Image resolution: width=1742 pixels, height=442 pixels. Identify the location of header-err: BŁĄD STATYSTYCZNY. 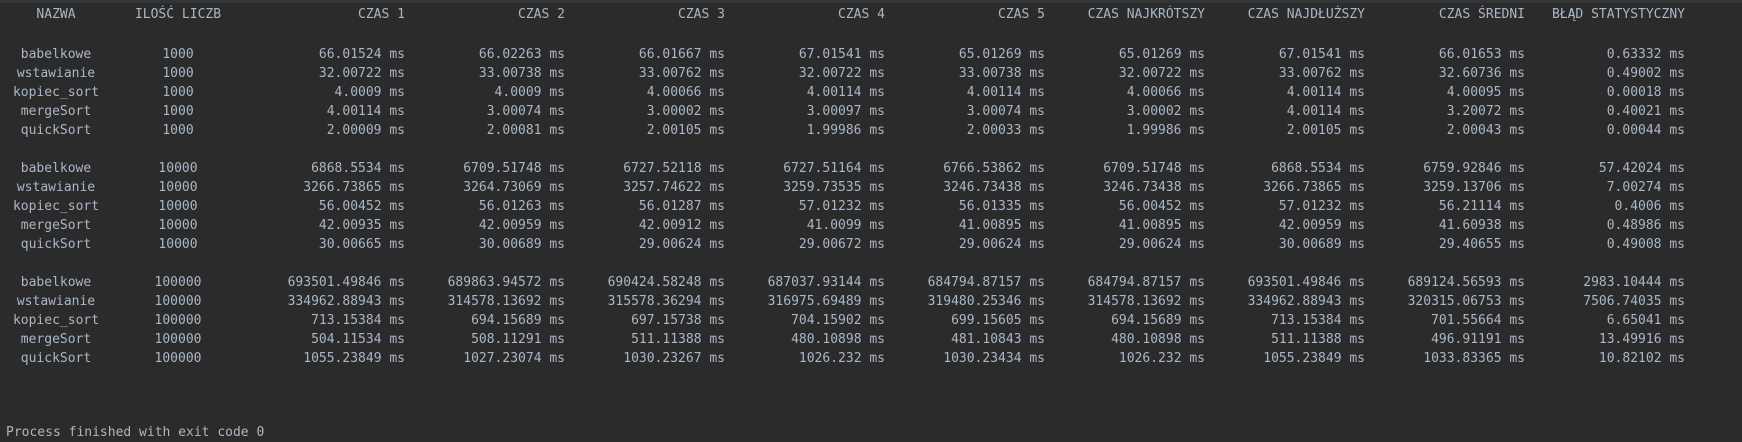
(1618, 14).